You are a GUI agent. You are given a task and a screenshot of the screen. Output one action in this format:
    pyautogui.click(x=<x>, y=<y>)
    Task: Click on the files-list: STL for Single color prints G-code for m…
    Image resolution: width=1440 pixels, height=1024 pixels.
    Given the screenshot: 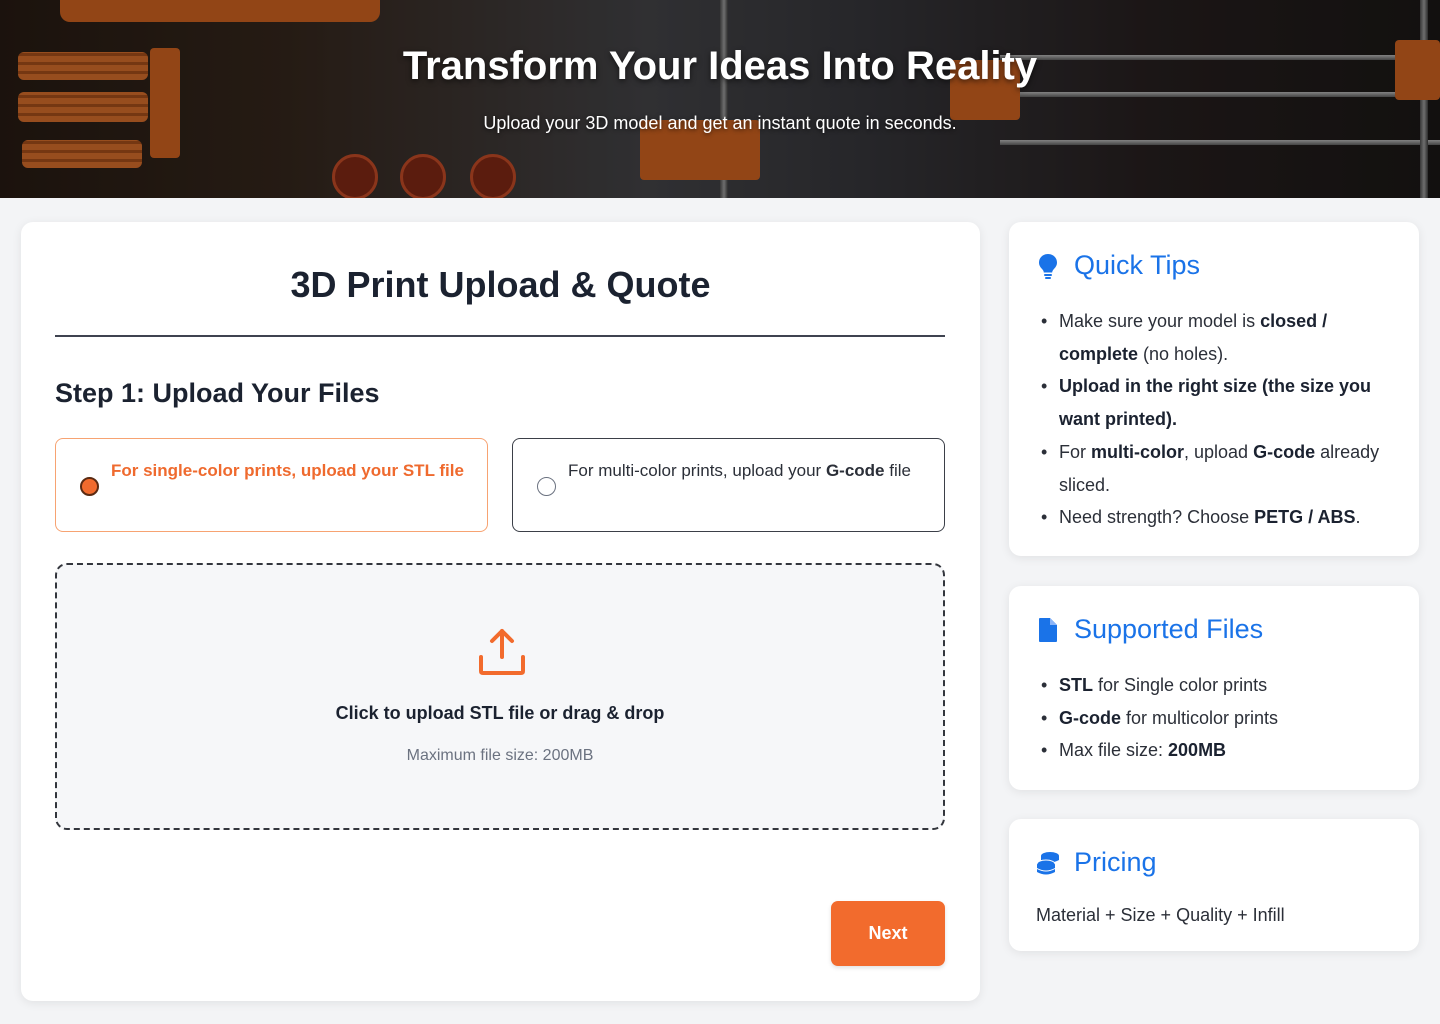 What is the action you would take?
    pyautogui.click(x=1222, y=718)
    